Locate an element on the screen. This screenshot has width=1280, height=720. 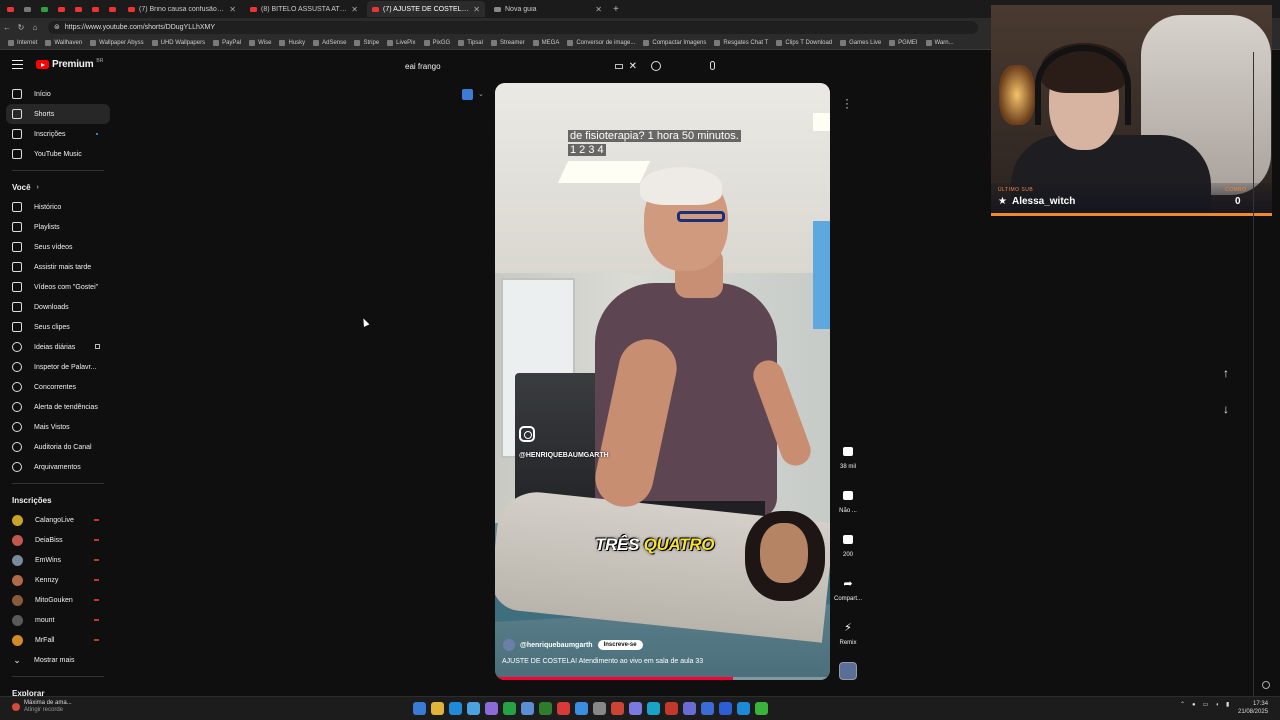
sidebar-item: Auditoria do Canal is located at coordinates (58, 447).